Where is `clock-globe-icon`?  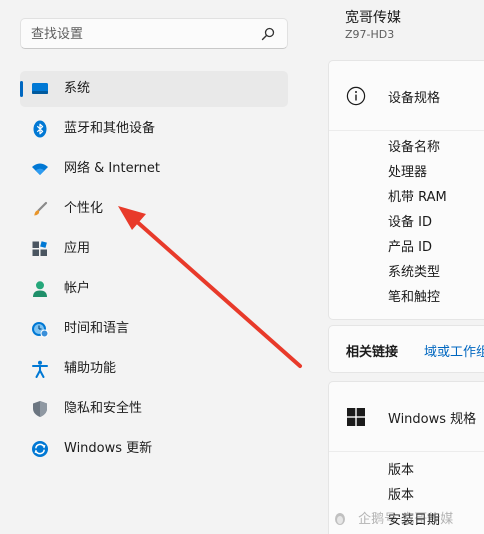
clock-globe-icon is located at coordinates (40, 330).